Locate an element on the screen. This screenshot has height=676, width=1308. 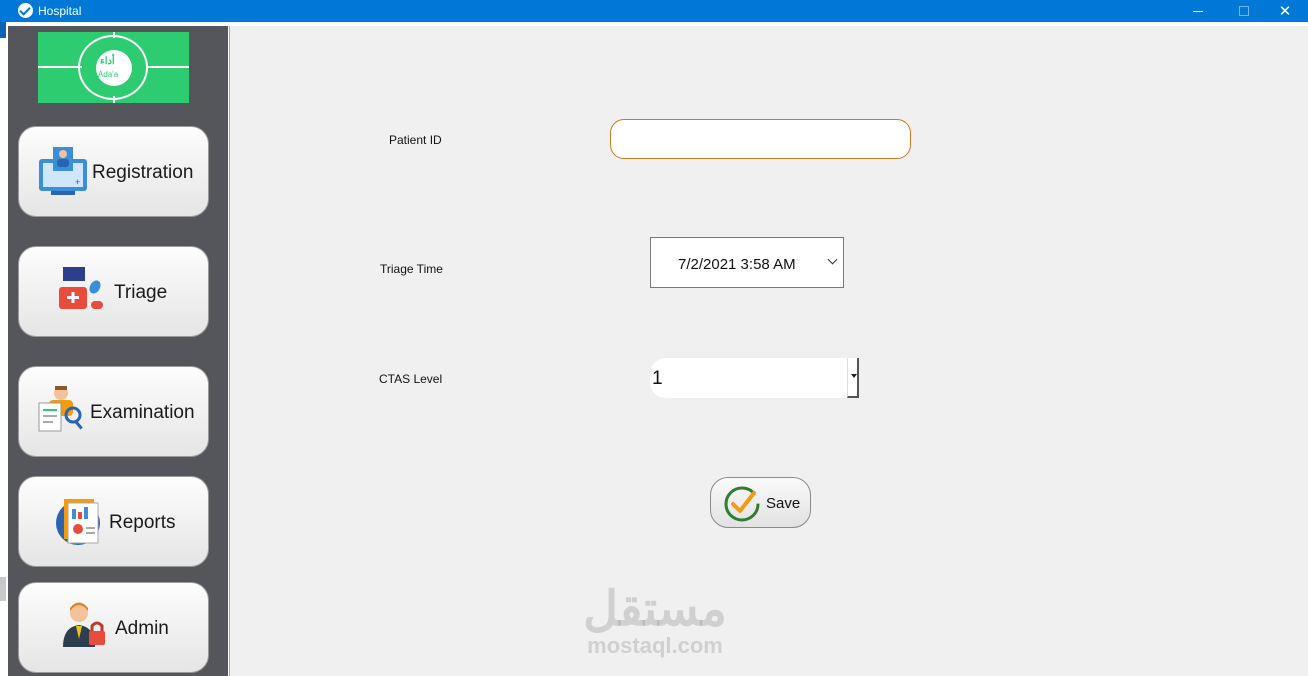
mostaql-watermark: مستقل mostaql.com is located at coordinates (655, 622).